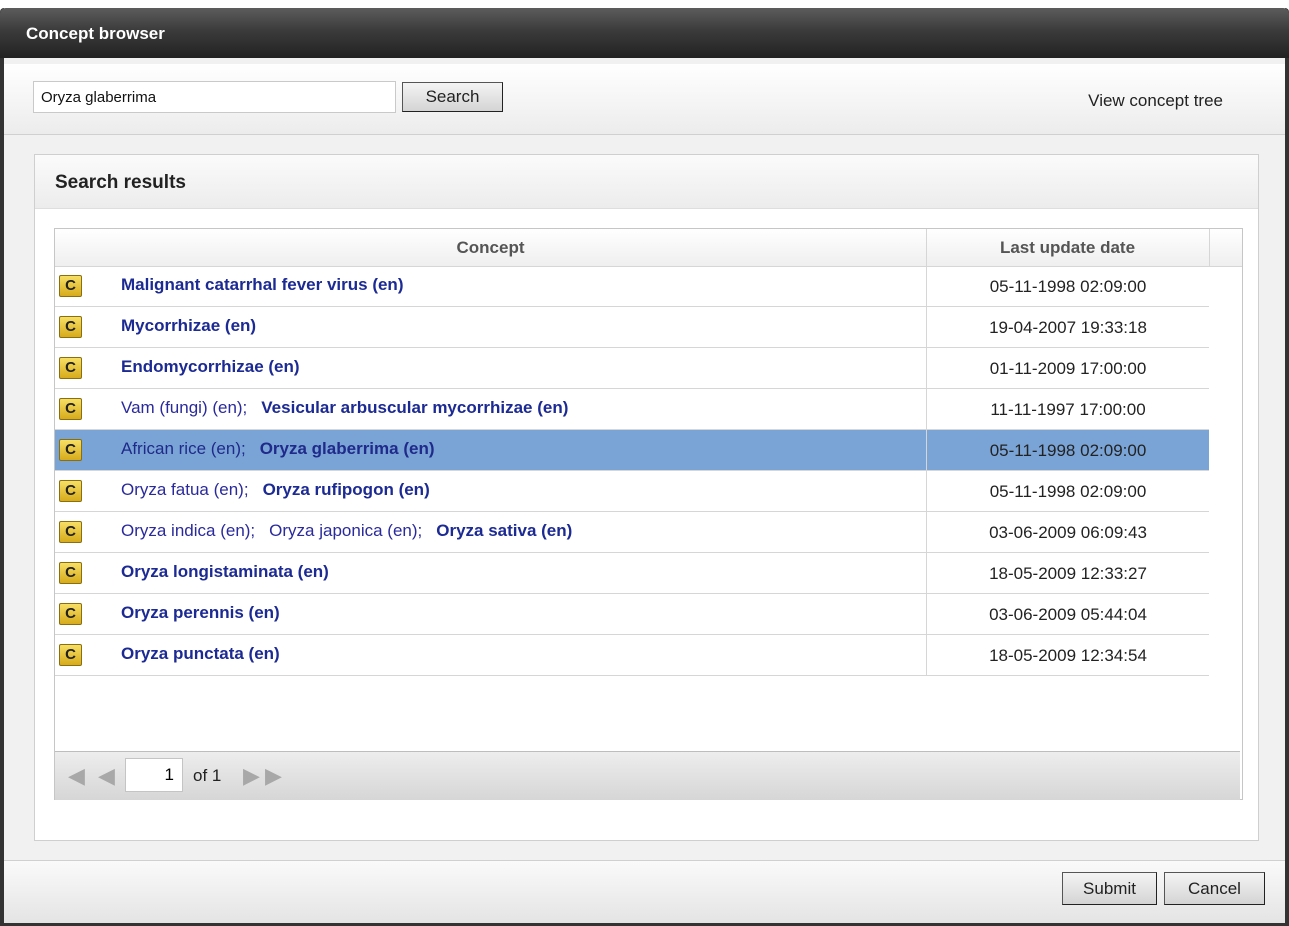  Describe the element at coordinates (504, 530) in the screenshot. I see `preferred-term-link: Oryza sativa (en)` at that location.